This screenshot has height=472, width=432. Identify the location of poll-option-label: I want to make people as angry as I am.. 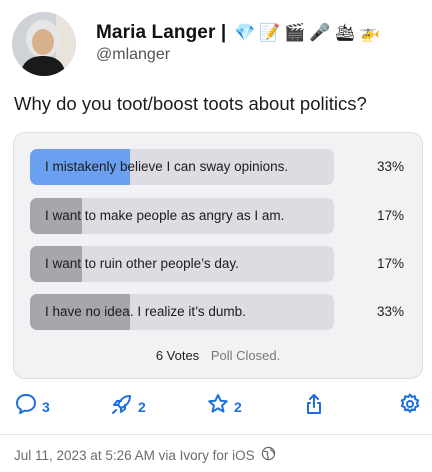
(165, 215).